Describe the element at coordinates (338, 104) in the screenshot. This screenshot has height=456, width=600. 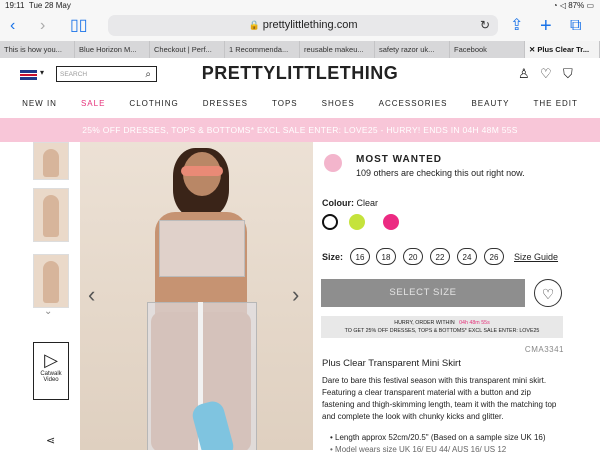
I see `nav-item-shoes: SHOES` at that location.